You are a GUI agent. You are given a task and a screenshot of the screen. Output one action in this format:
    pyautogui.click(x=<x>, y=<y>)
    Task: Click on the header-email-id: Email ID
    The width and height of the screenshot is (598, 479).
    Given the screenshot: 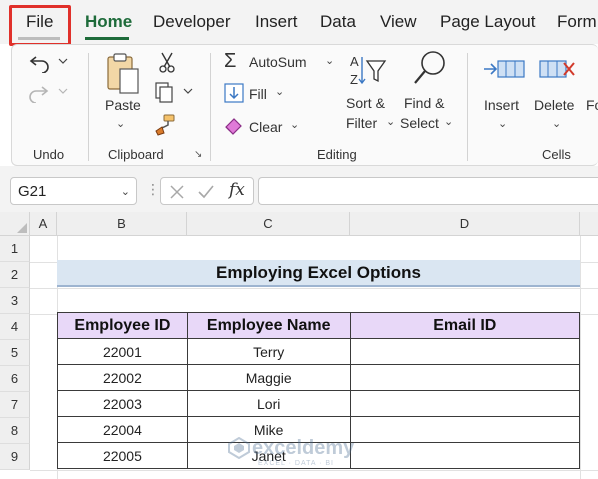 What is the action you would take?
    pyautogui.click(x=465, y=325)
    